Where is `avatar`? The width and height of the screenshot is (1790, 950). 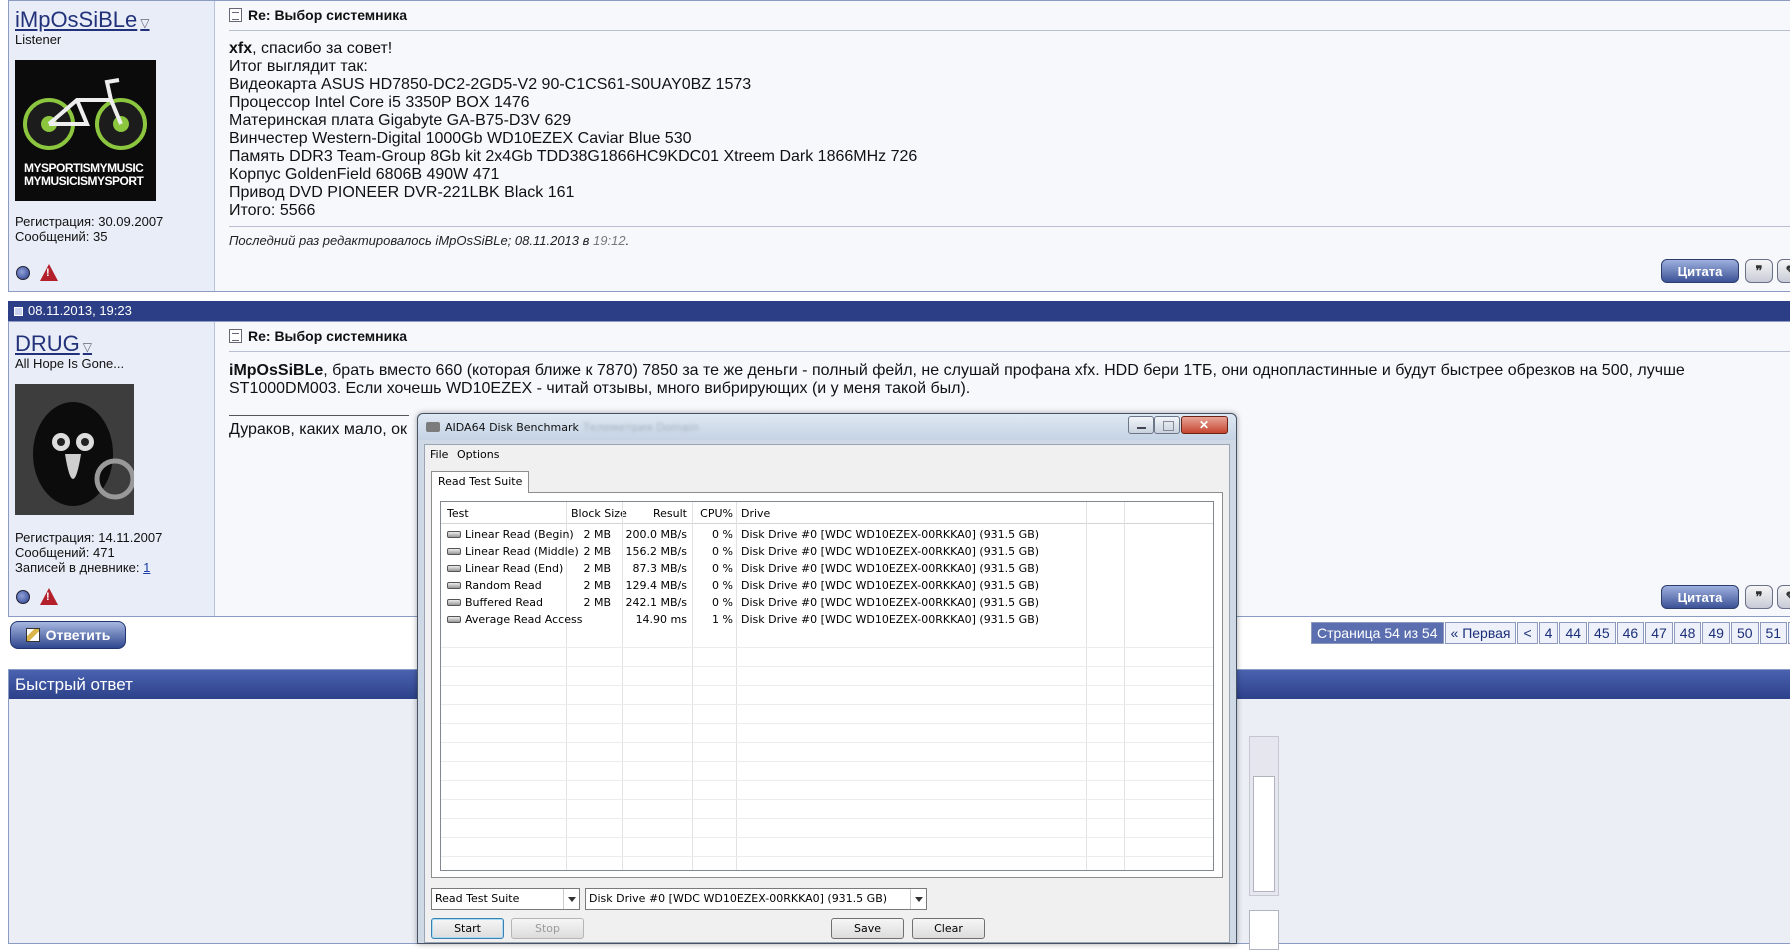
avatar is located at coordinates (74, 449).